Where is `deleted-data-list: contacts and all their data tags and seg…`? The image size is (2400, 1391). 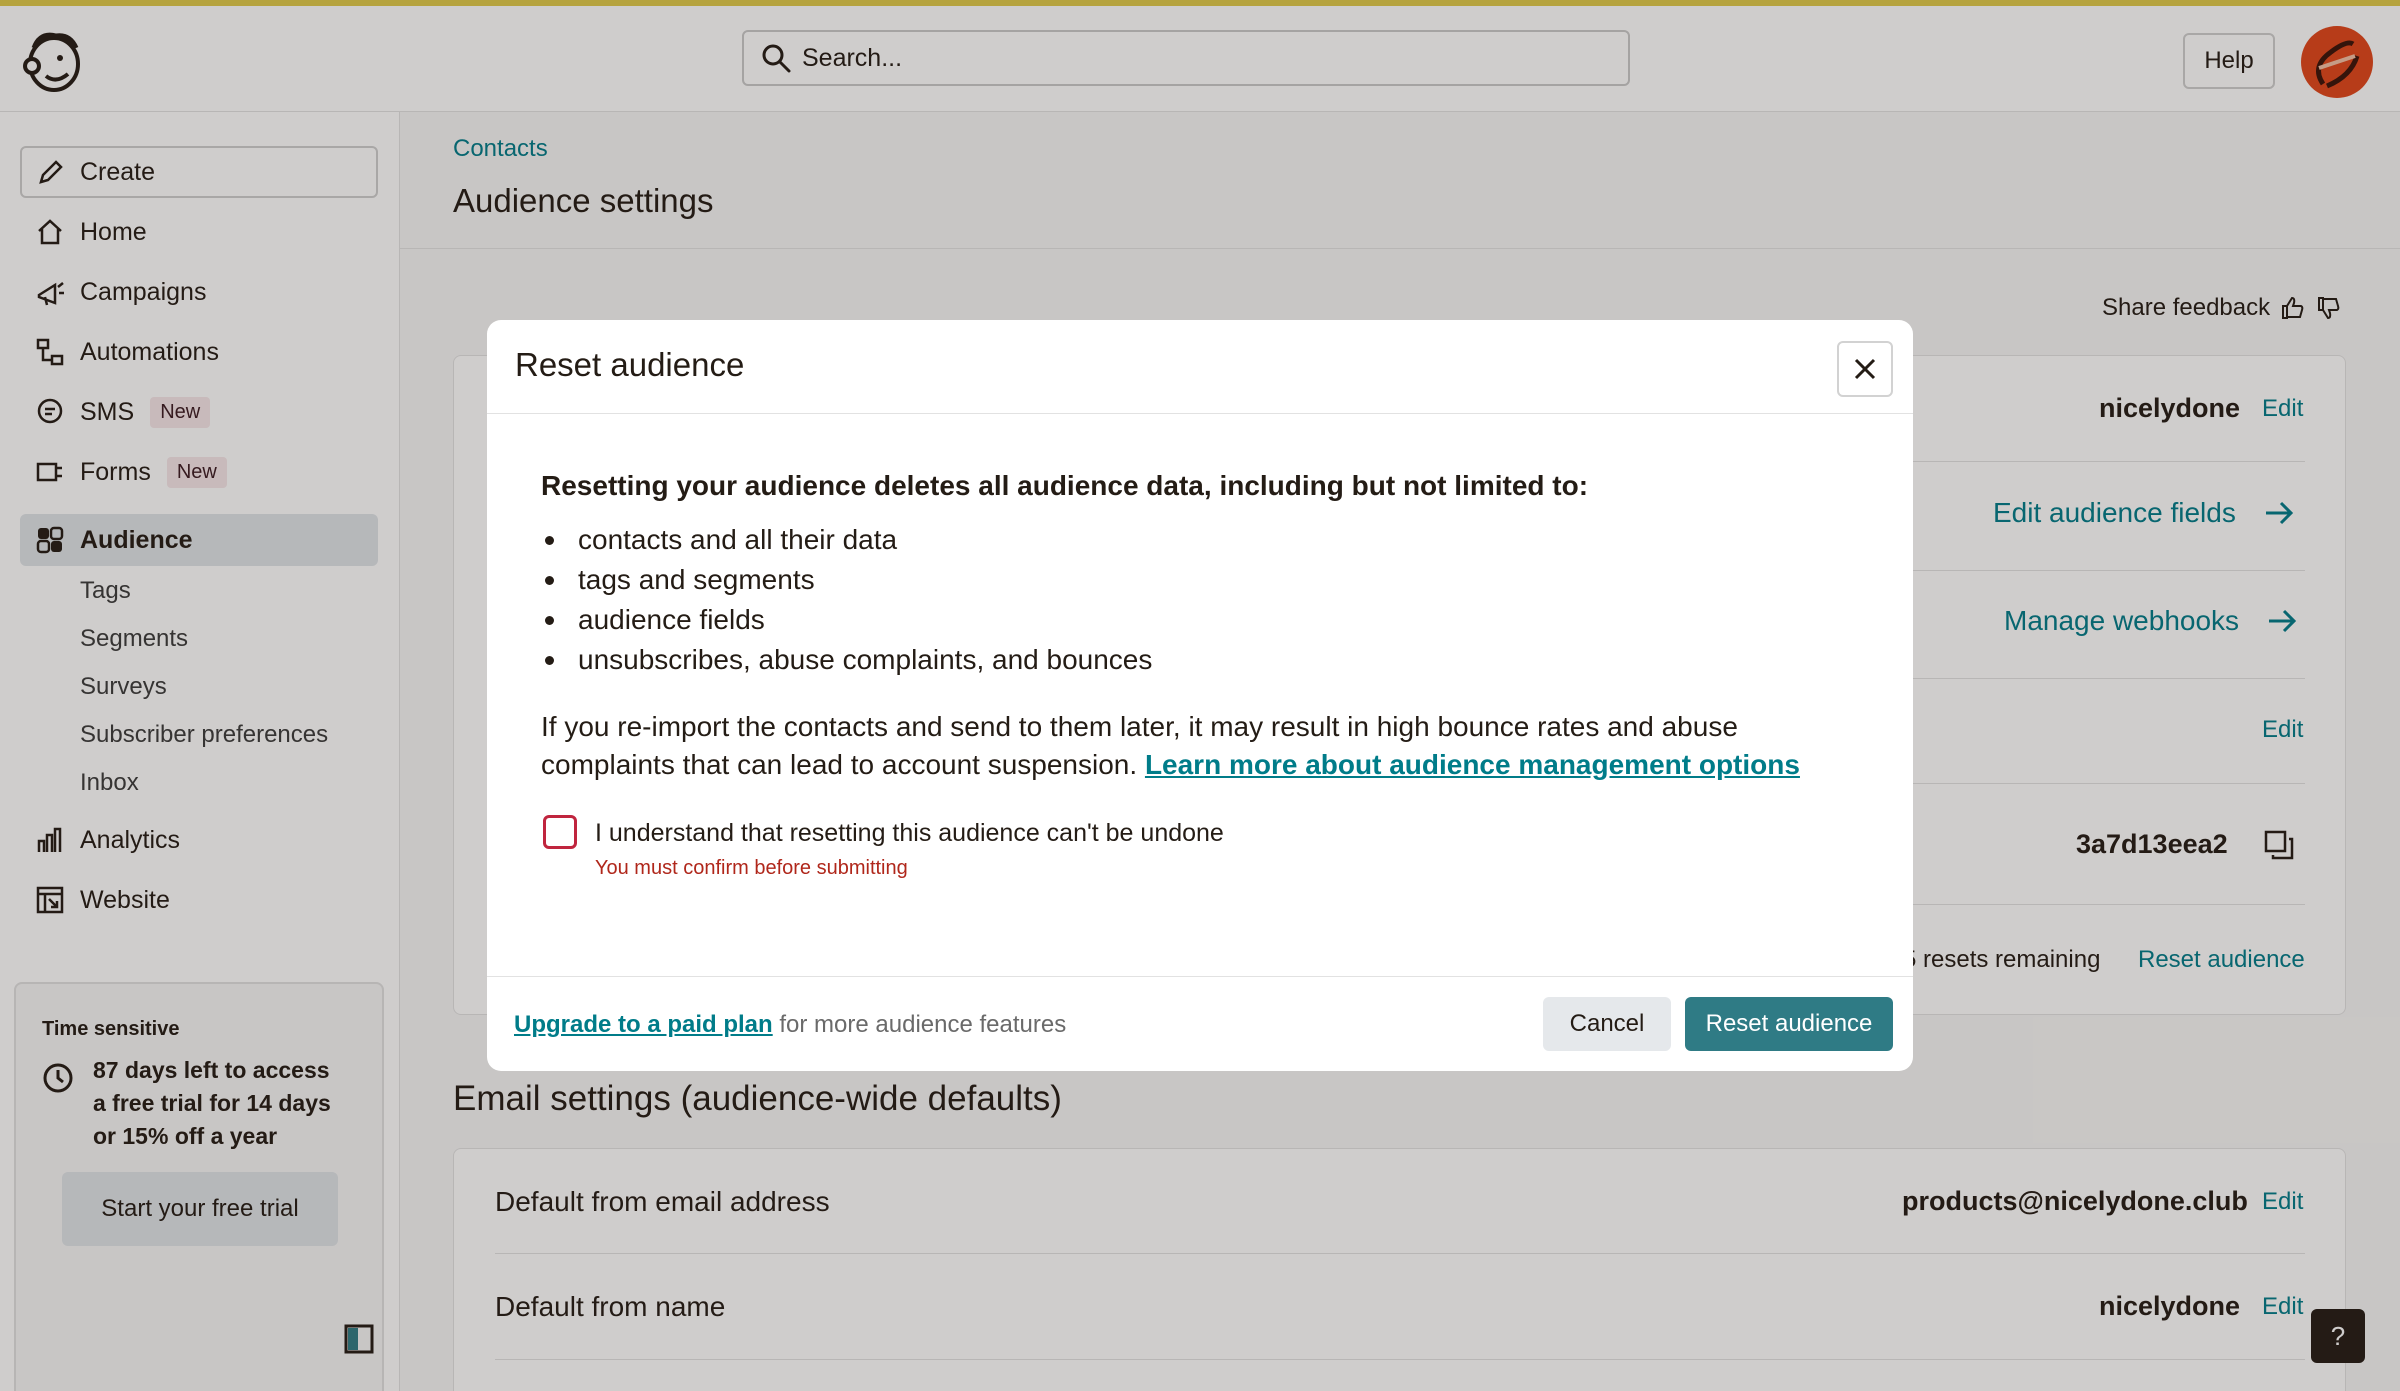
deleted-data-list: contacts and all their data tags and seg… is located at coordinates (846, 600).